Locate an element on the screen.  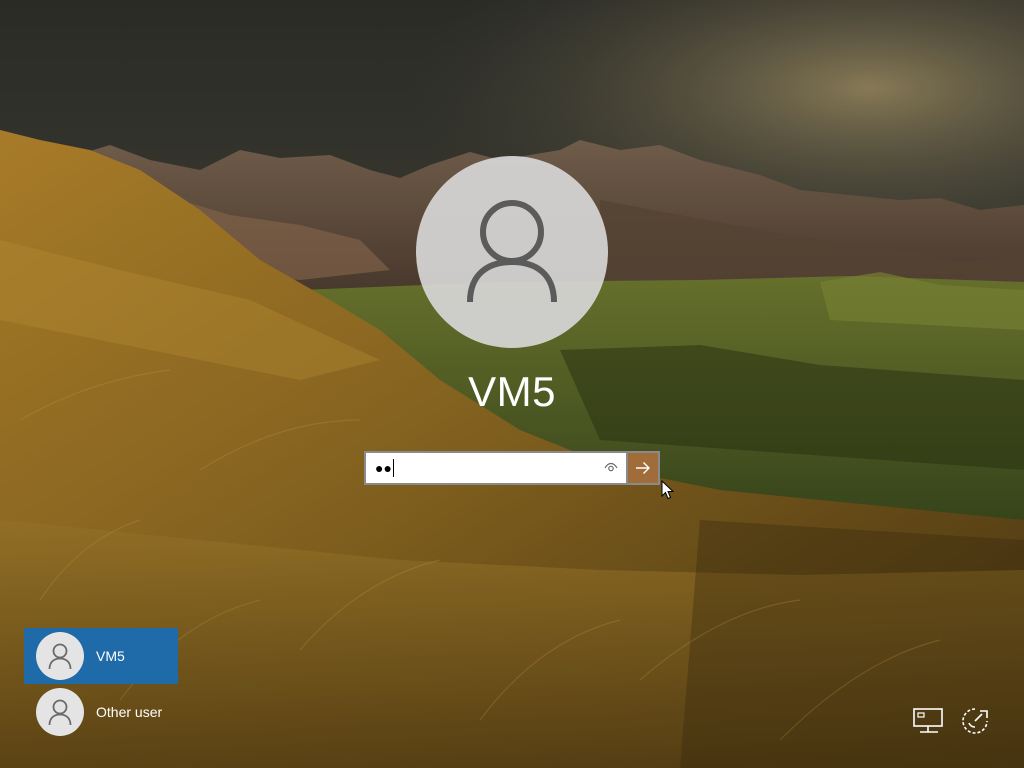
network-button is located at coordinates (929, 721).